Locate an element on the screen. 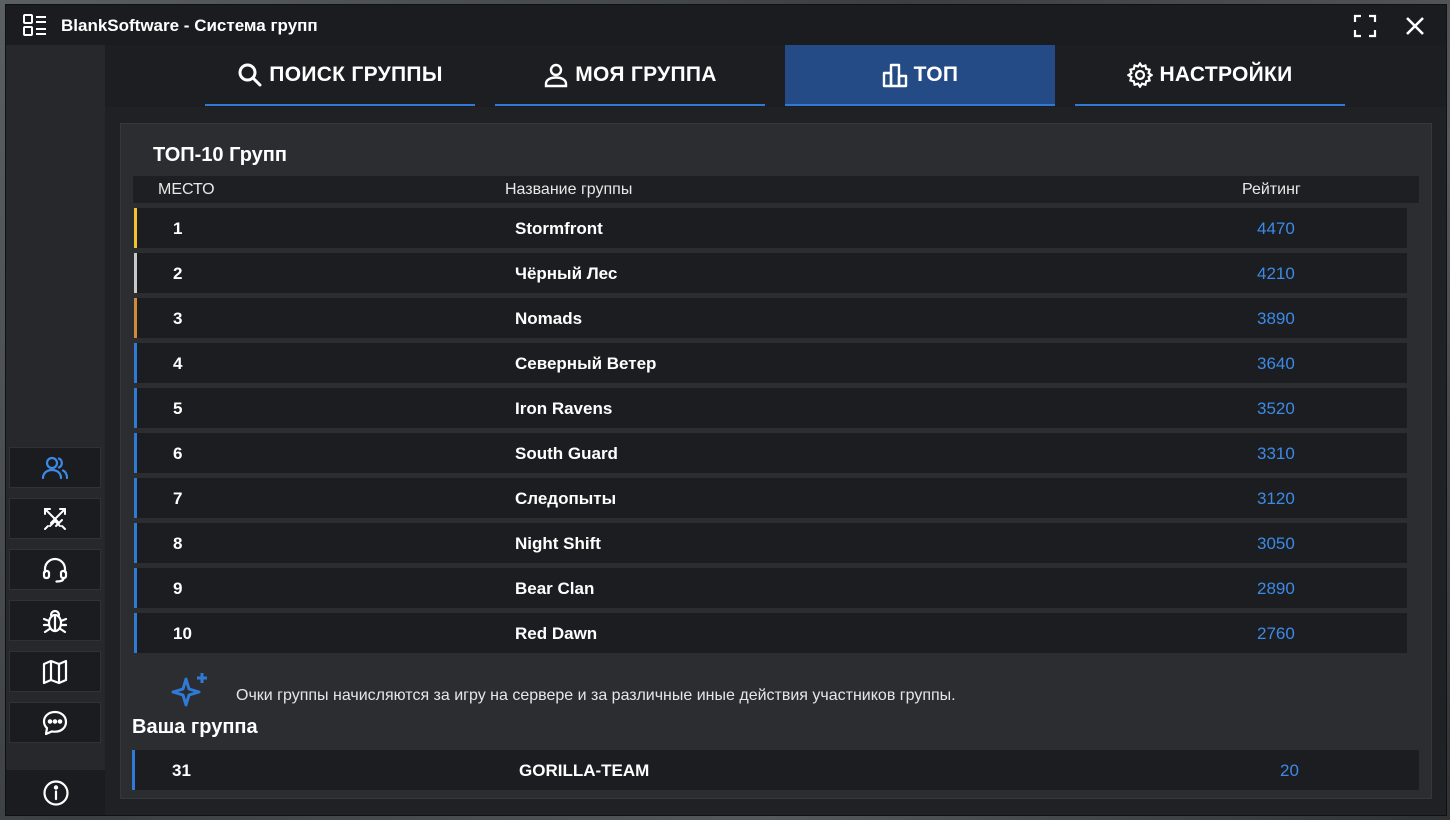 This screenshot has height=820, width=1450. row-place: 9 is located at coordinates (178, 588).